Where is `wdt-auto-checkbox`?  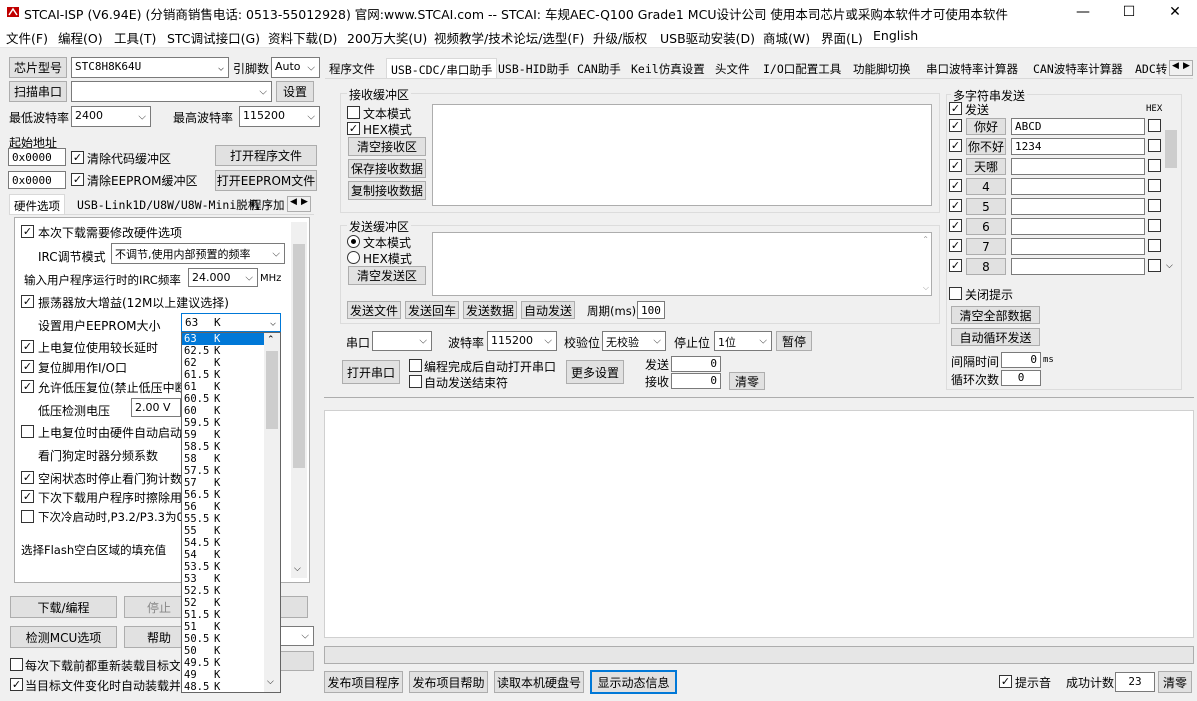 wdt-auto-checkbox is located at coordinates (27, 431).